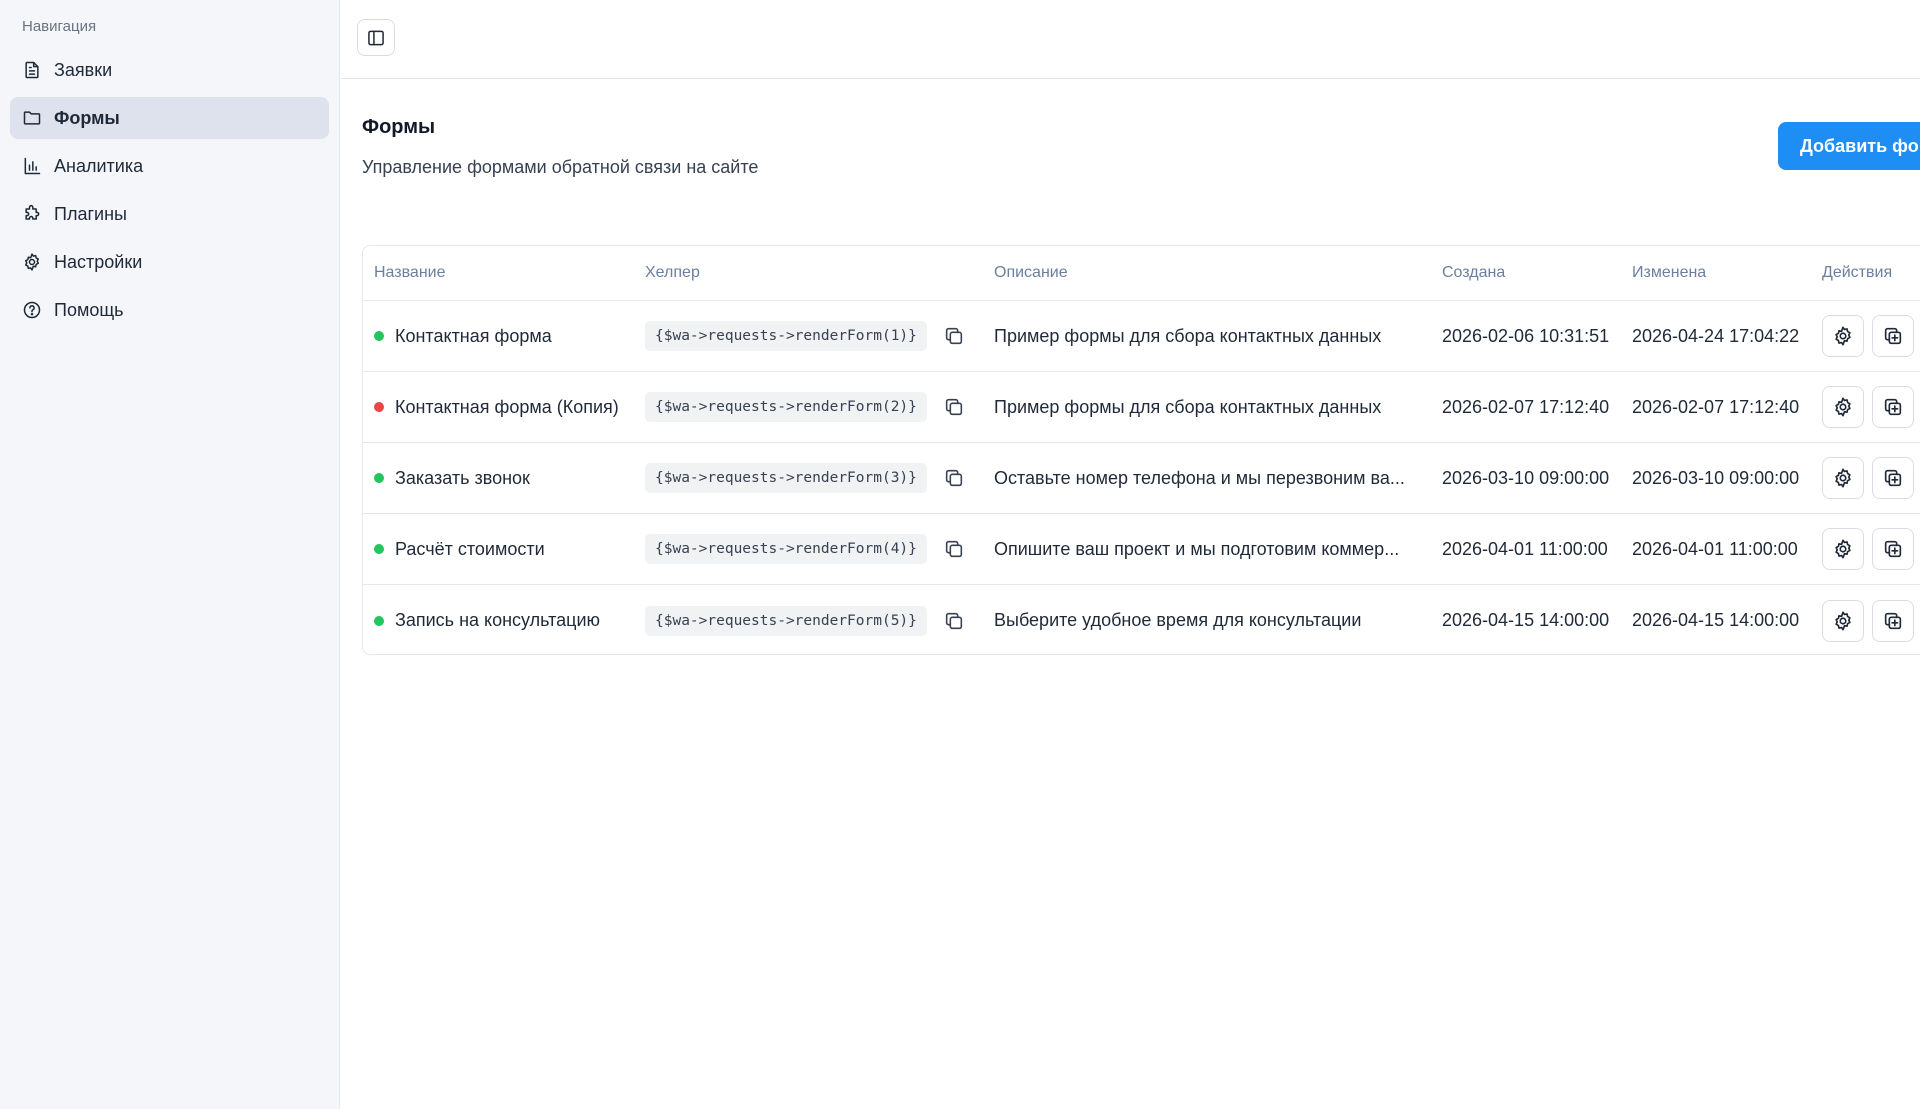 Image resolution: width=1920 pixels, height=1109 pixels. What do you see at coordinates (808, 478) in the screenshot?
I see `cell-helper: {$wa->requests->renderForm(3)}` at bounding box center [808, 478].